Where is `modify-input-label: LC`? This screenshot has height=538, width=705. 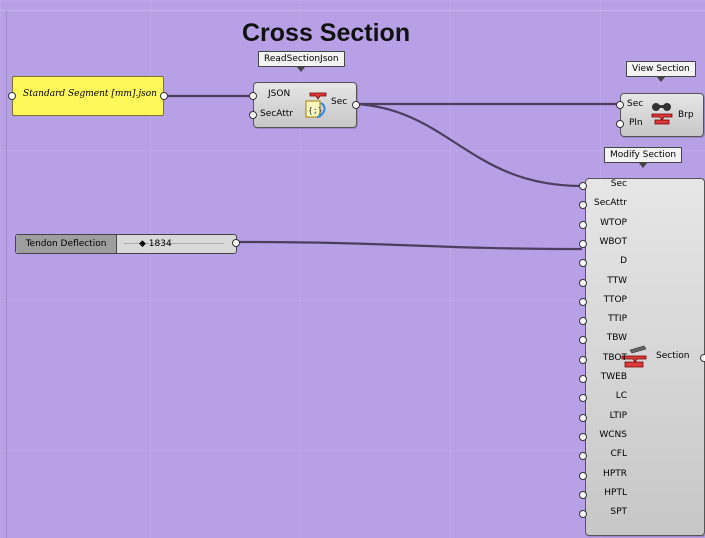
modify-input-label: LC is located at coordinates (621, 396).